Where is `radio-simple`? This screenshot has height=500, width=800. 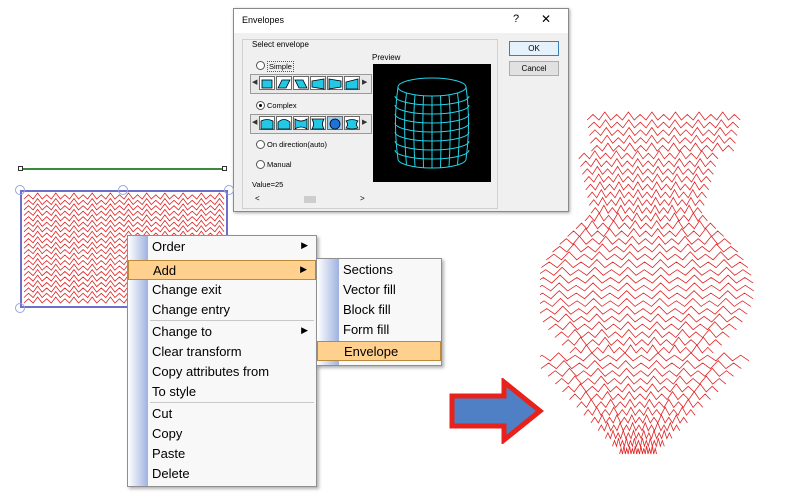
radio-simple is located at coordinates (260, 65).